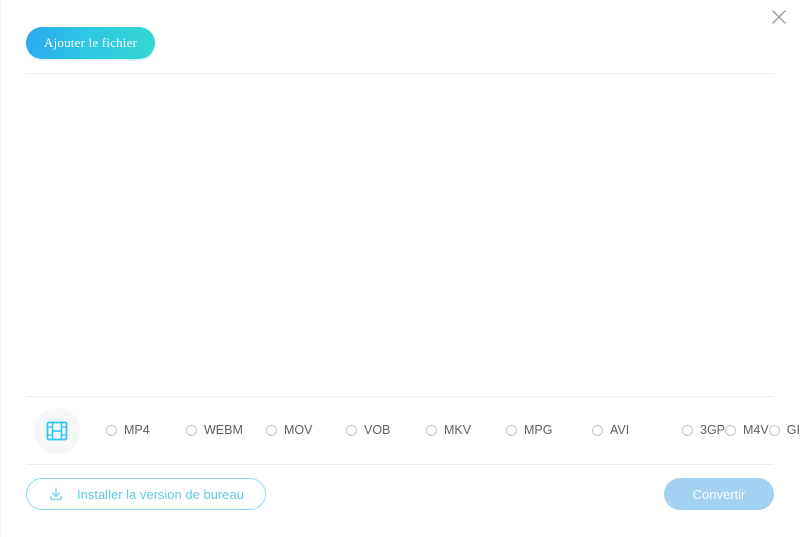 This screenshot has width=800, height=537. What do you see at coordinates (458, 430) in the screenshot?
I see `format-option-label: MKV` at bounding box center [458, 430].